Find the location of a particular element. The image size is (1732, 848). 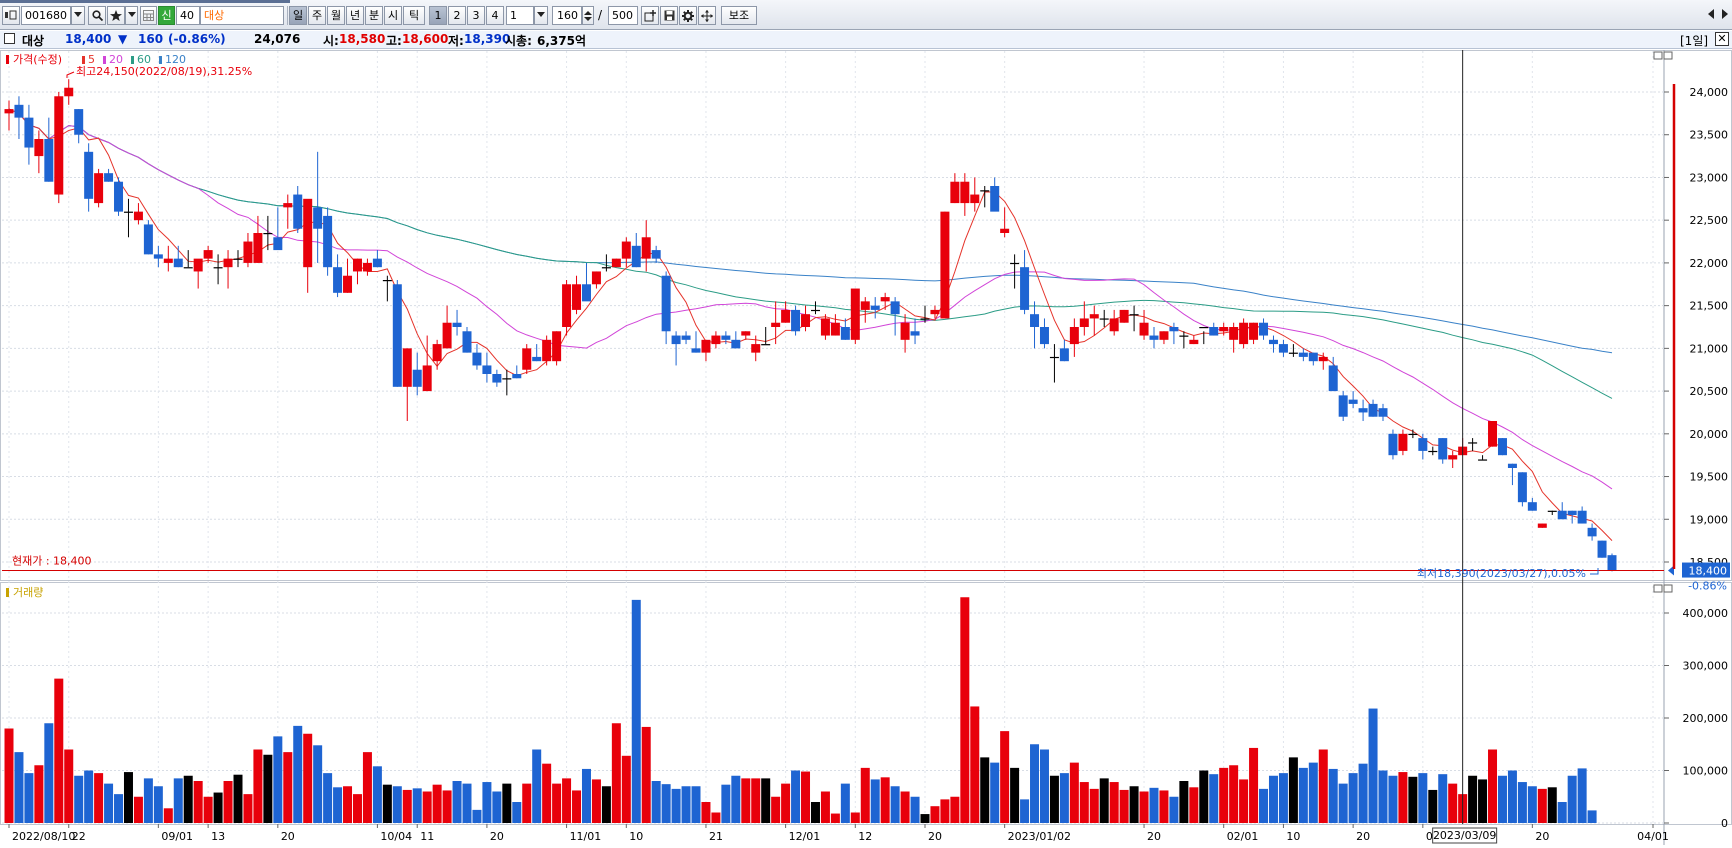

settings-gear-icon is located at coordinates (688, 15).